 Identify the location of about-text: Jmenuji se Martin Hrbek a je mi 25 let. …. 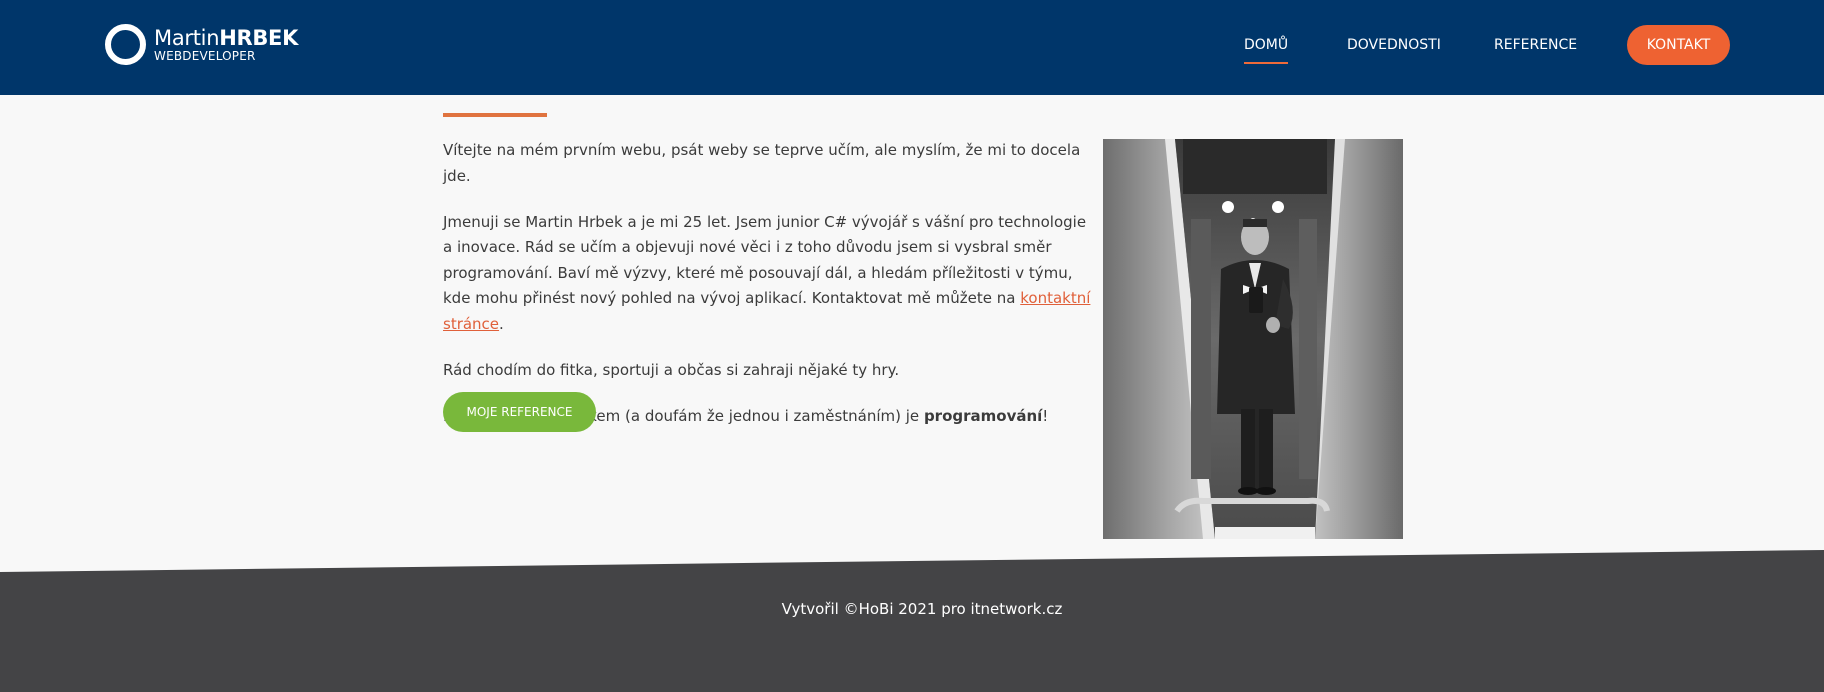
(765, 260).